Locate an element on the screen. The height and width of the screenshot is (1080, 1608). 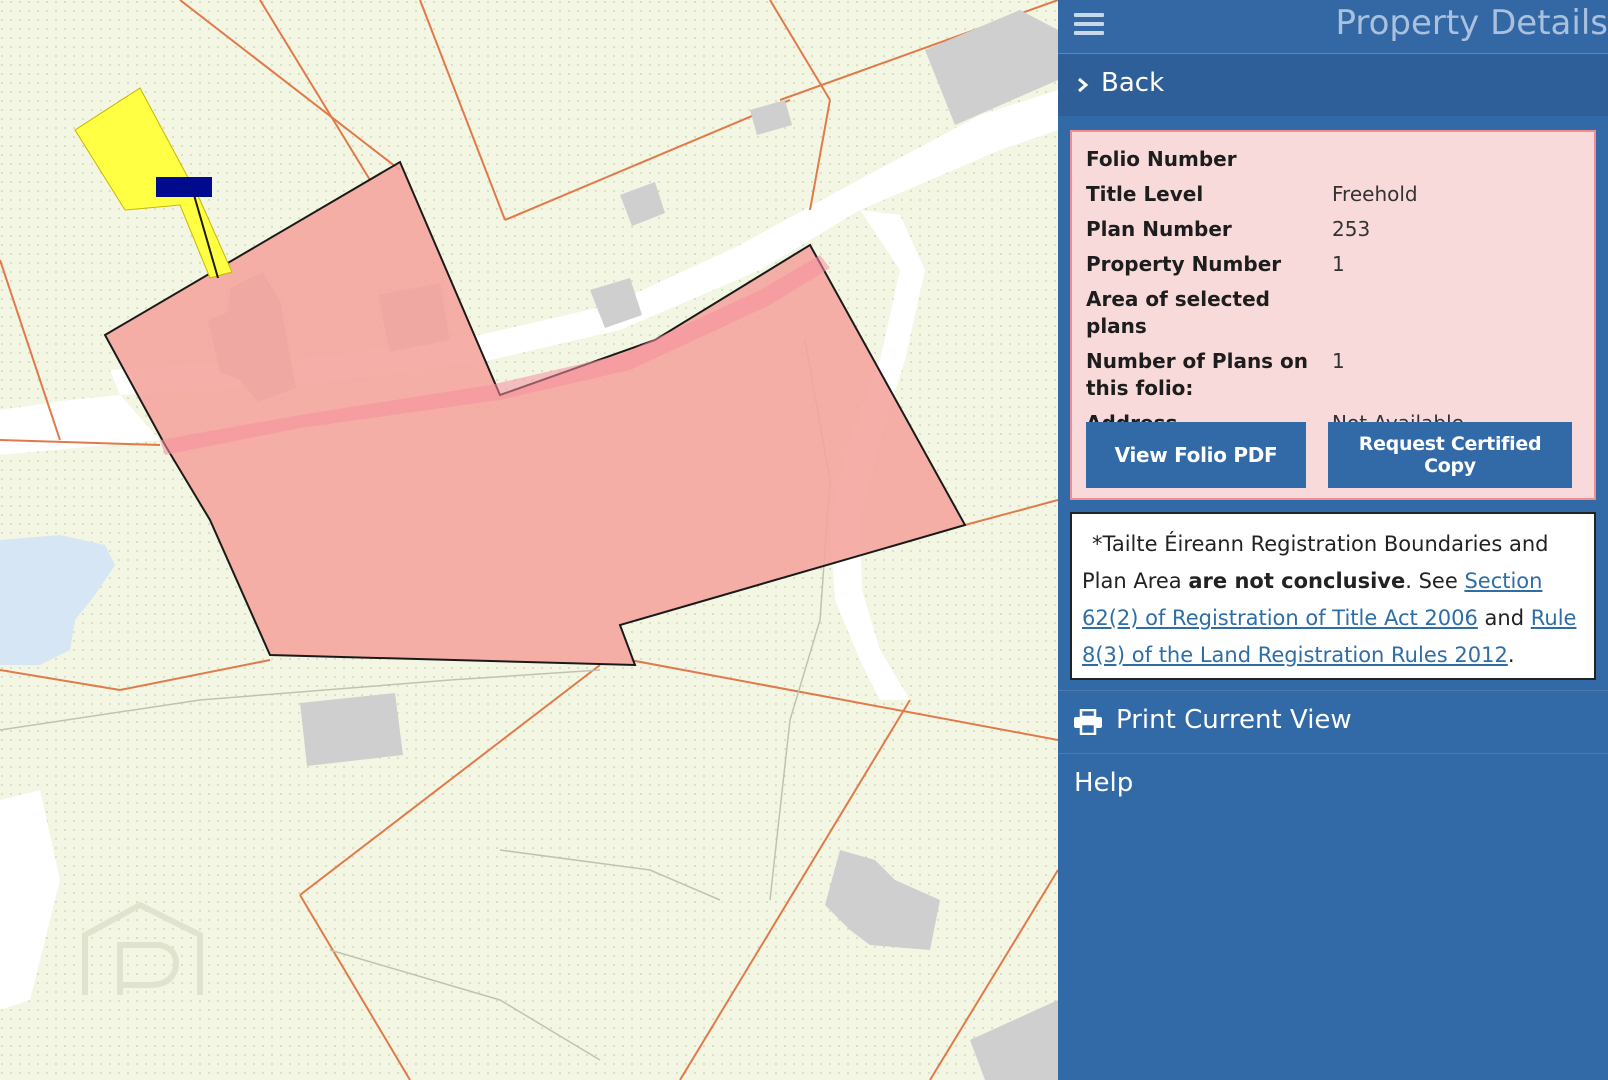
disclaimer-bold: are not conclusive is located at coordinates (1297, 581).